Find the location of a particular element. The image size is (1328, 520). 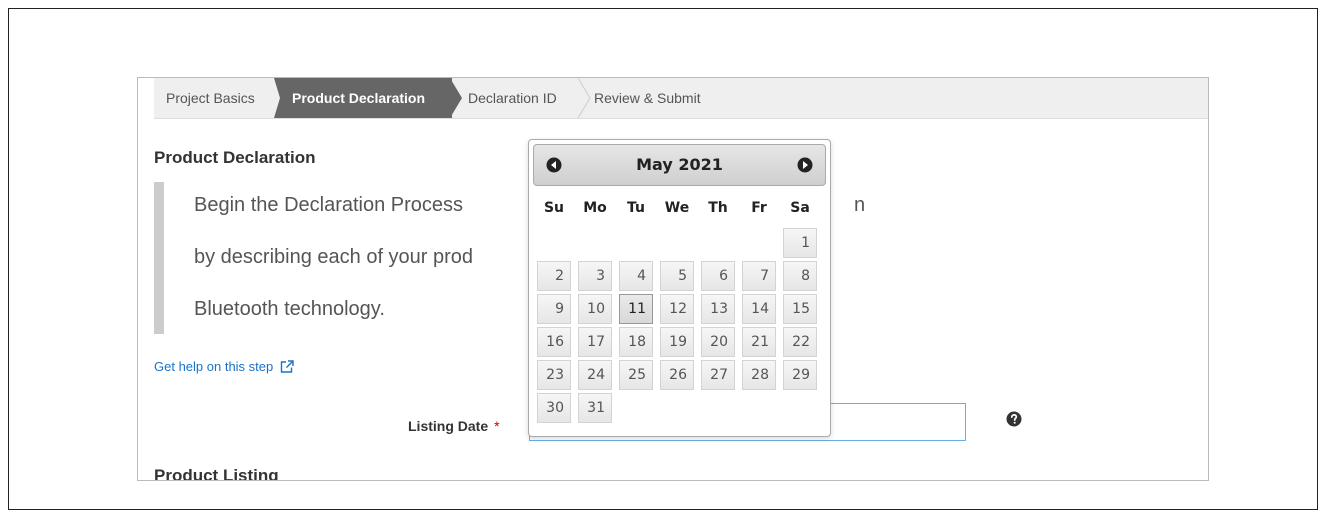

weekday-header: Sa is located at coordinates (800, 208).